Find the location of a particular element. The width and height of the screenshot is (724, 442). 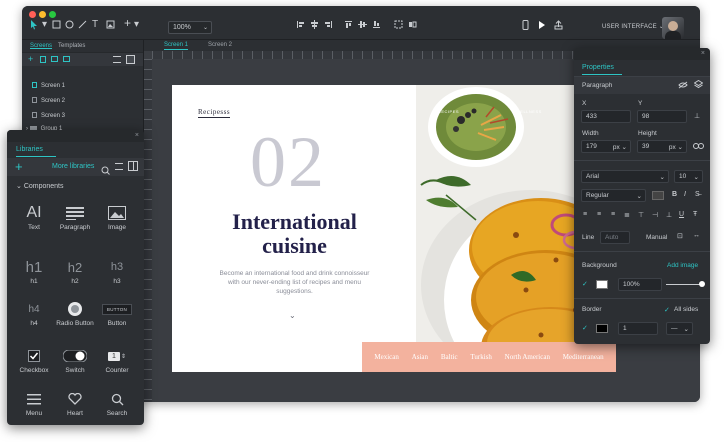

tab-templates: Templates is located at coordinates (71, 46).